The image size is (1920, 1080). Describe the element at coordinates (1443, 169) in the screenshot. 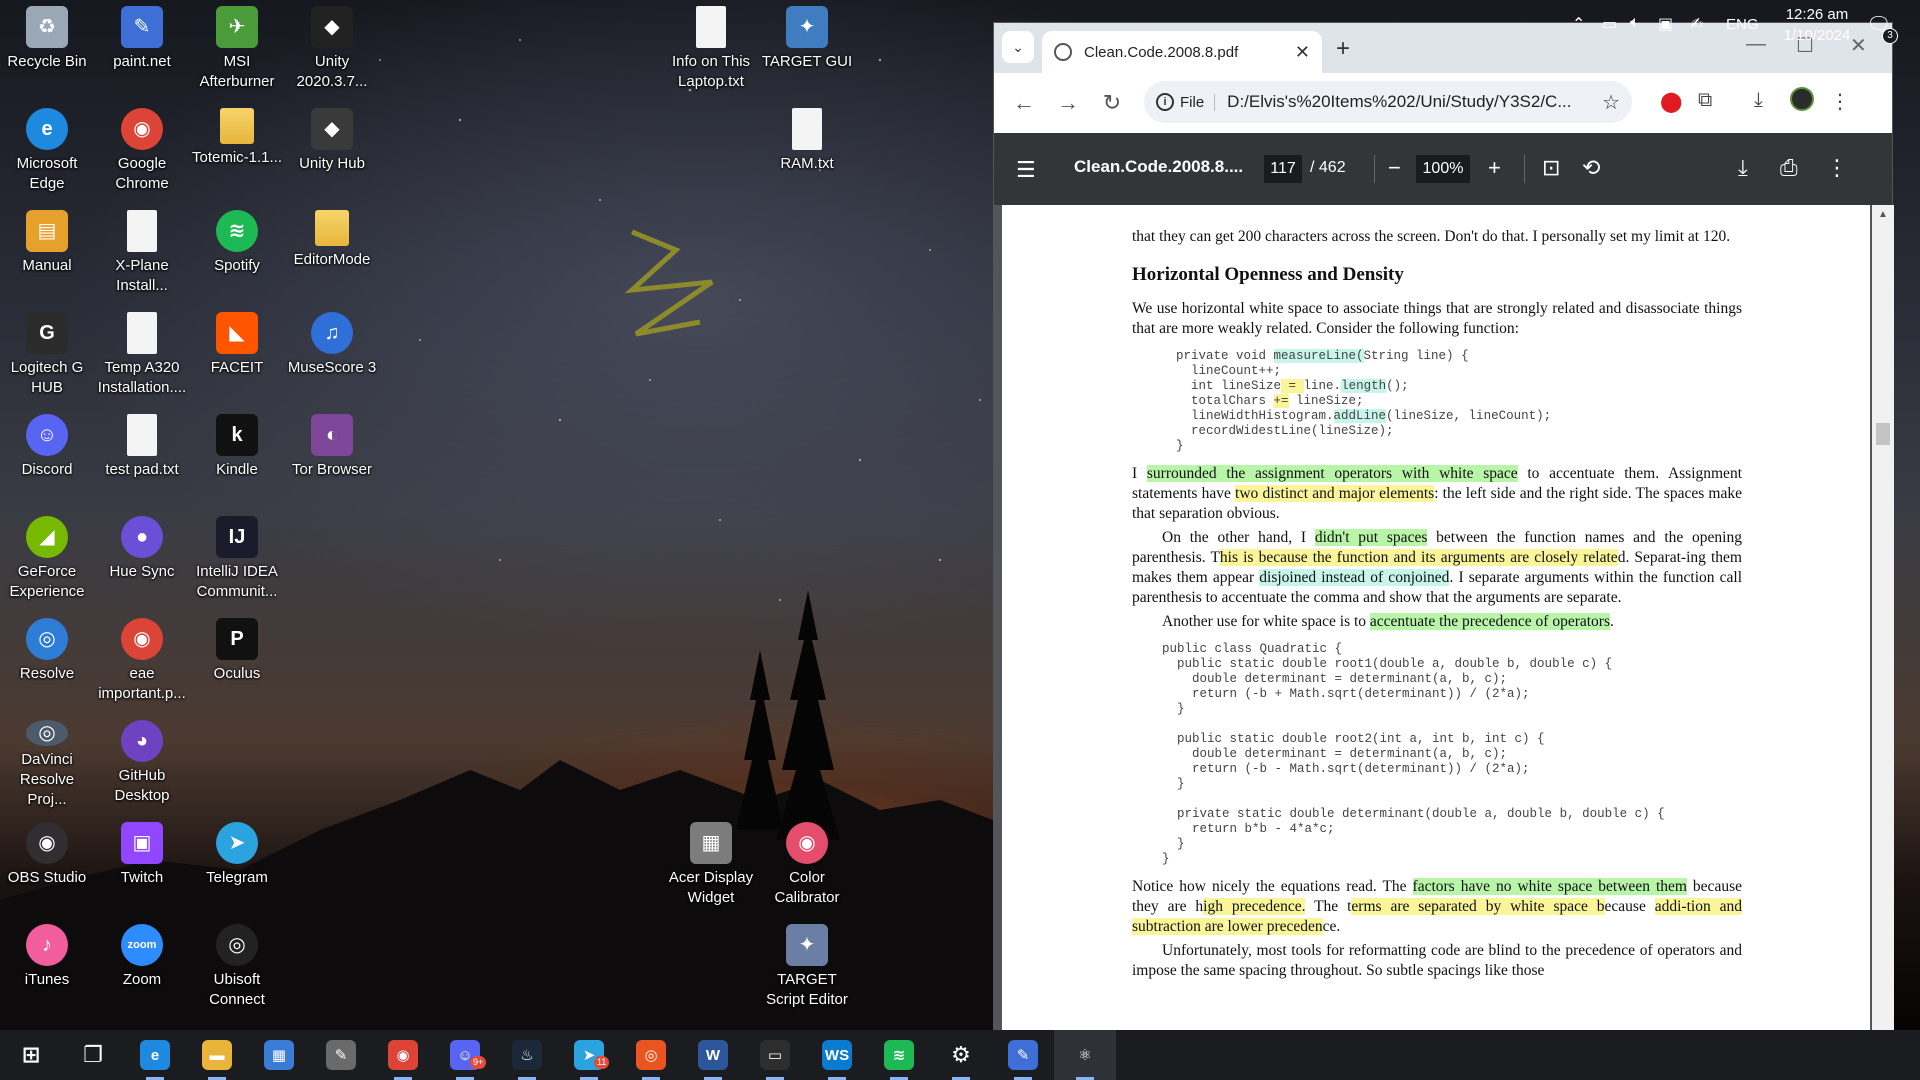

I see `zoom-input: 100%` at that location.